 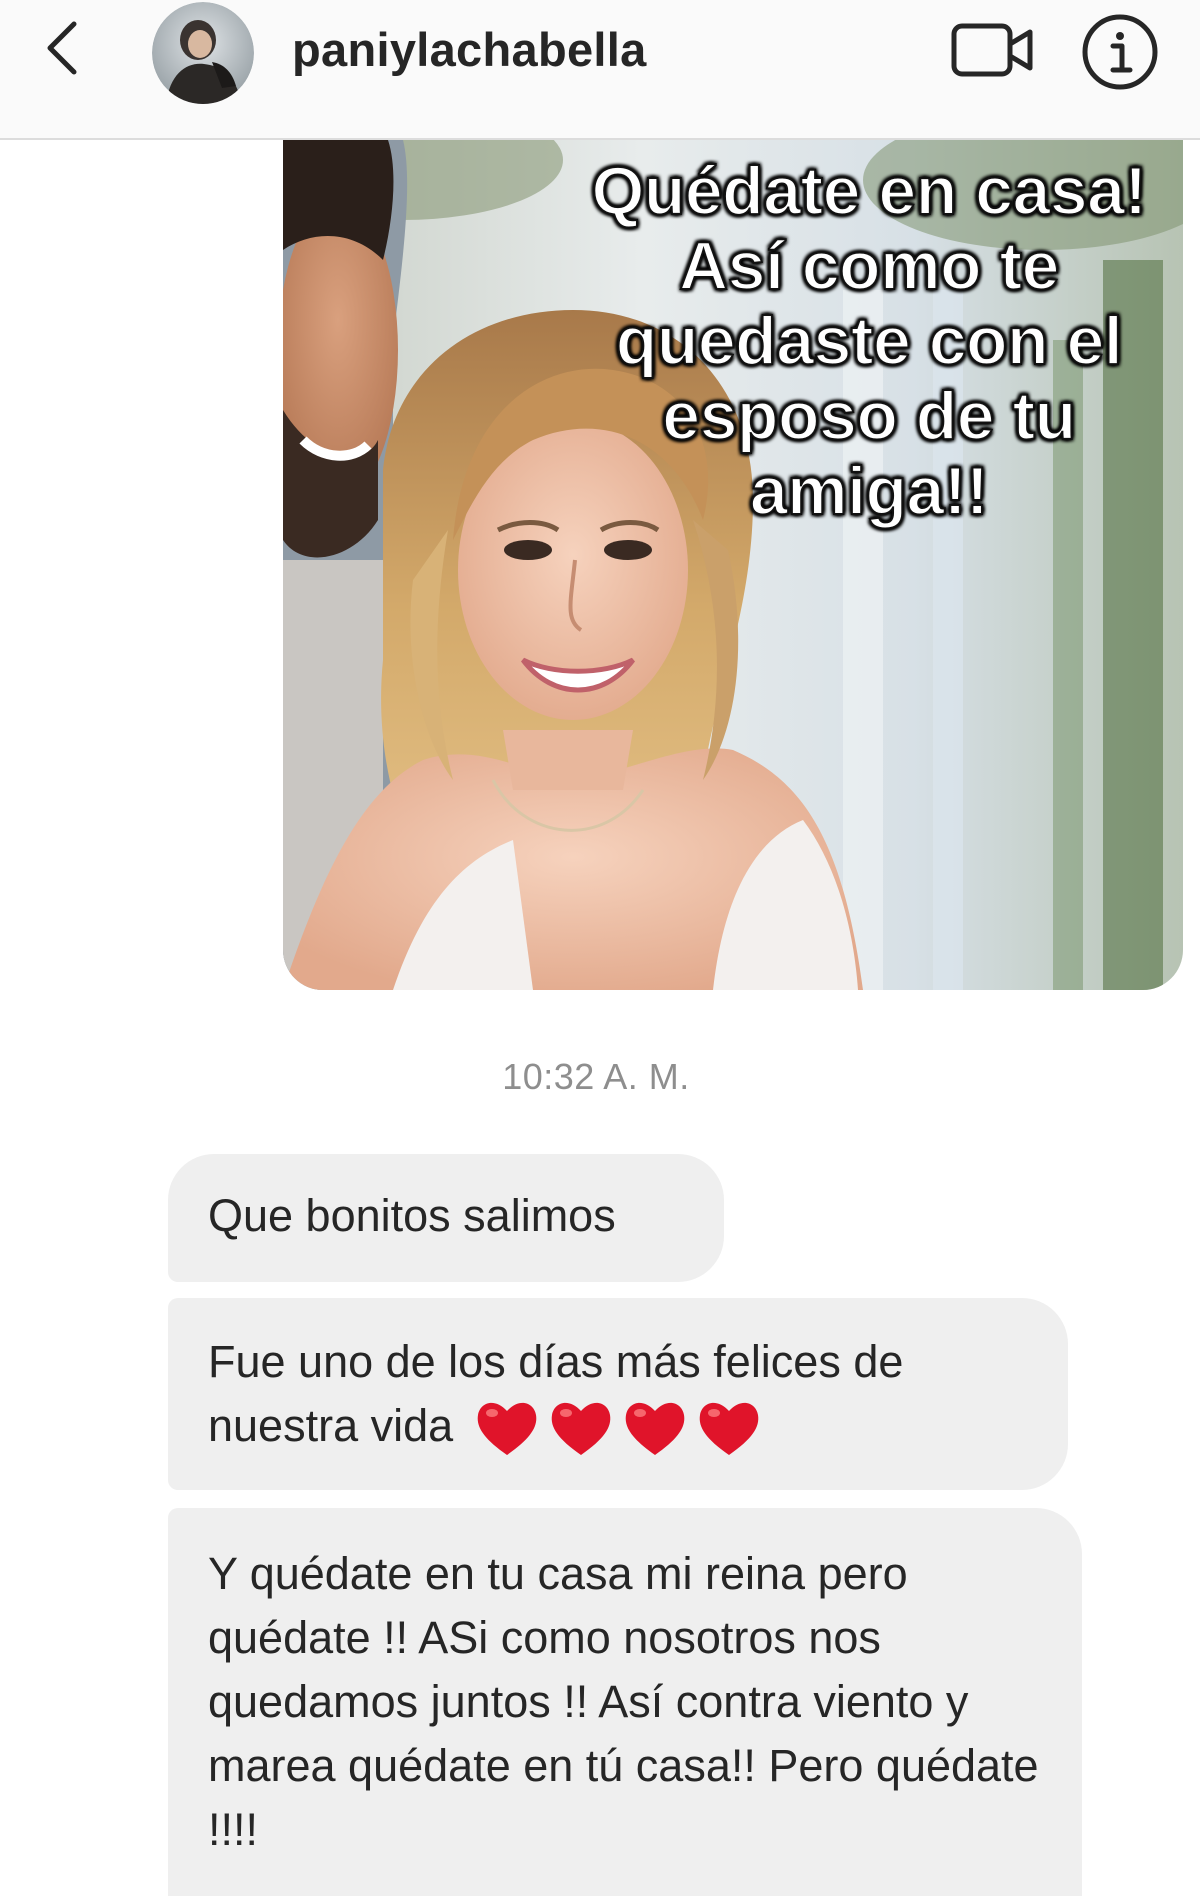 I want to click on info-button, so click(x=1120, y=52).